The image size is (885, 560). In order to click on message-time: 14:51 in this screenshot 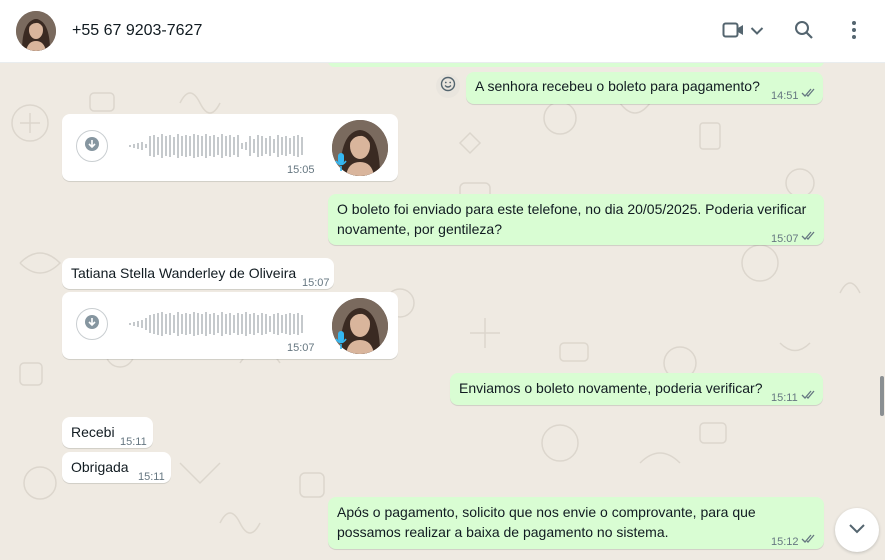, I will do `click(785, 96)`.